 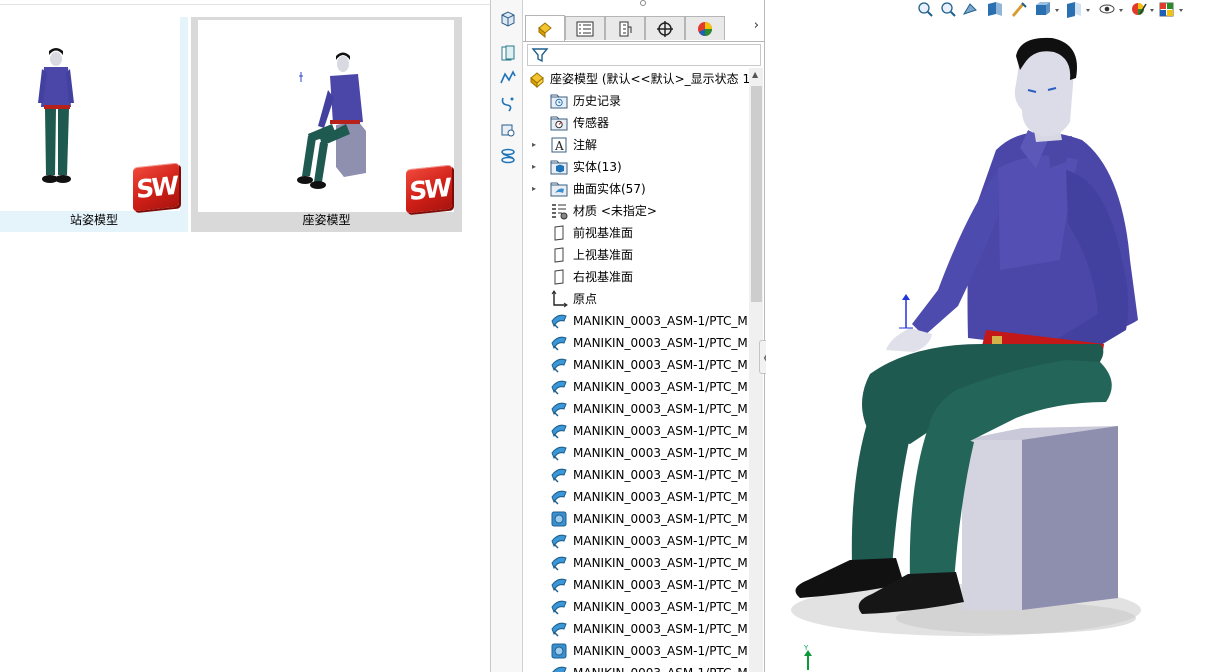 What do you see at coordinates (559, 519) in the screenshot?
I see `imported-solid-icon` at bounding box center [559, 519].